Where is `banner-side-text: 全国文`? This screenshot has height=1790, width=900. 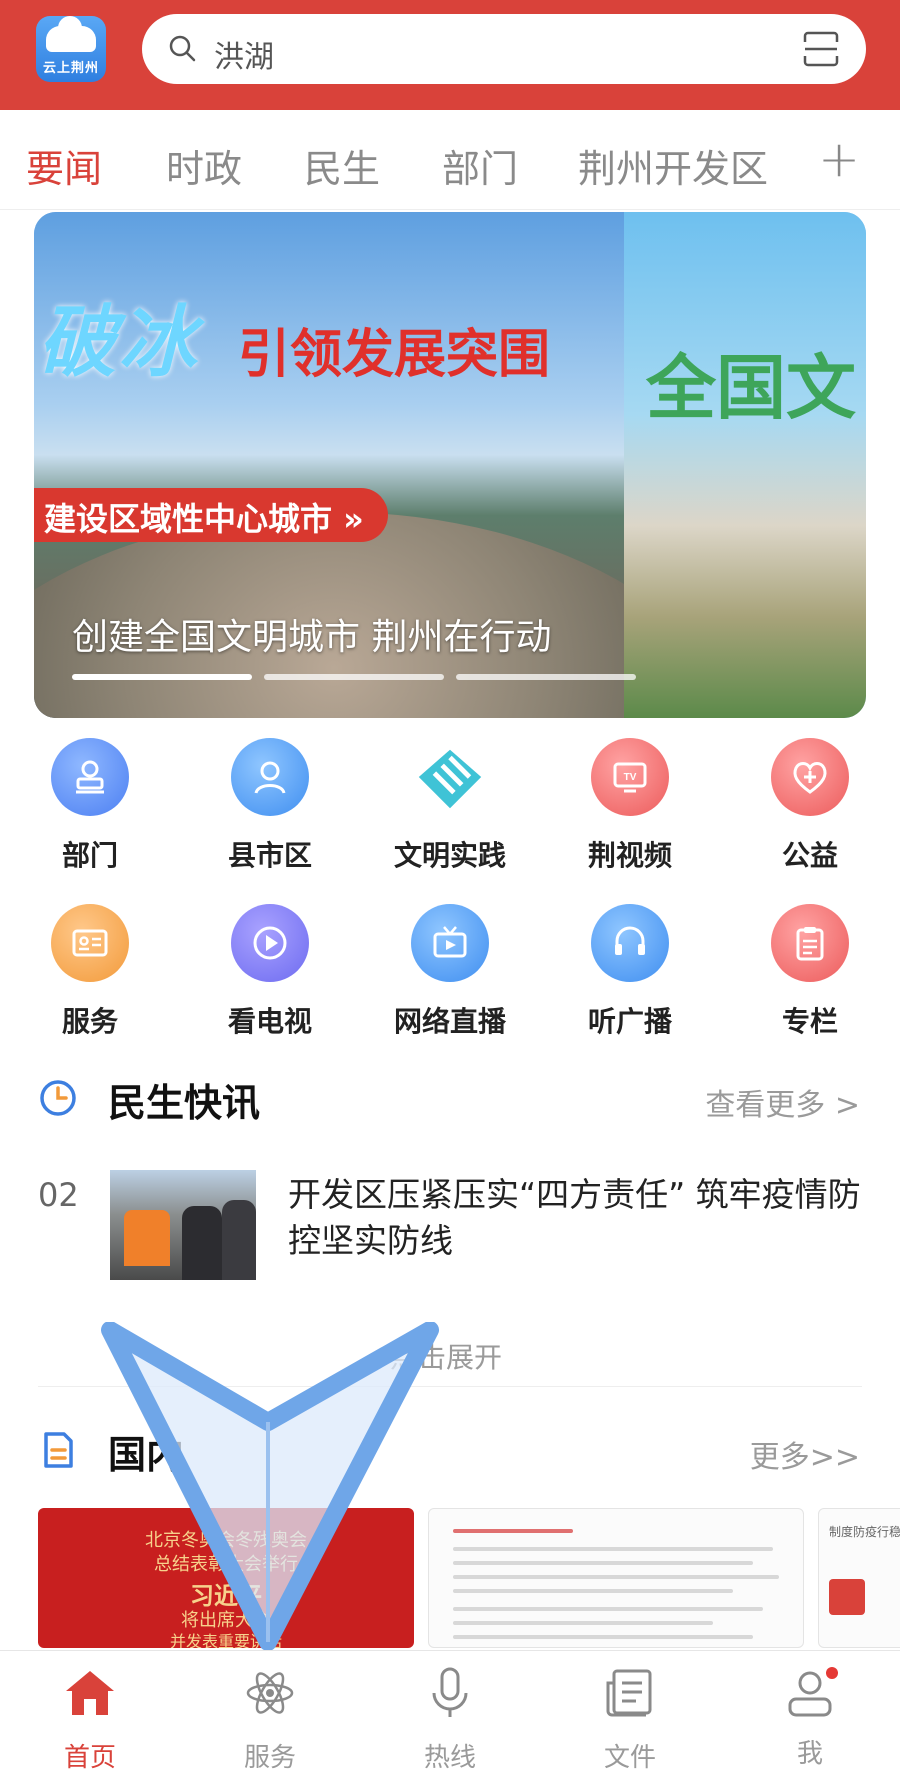 banner-side-text: 全国文 is located at coordinates (751, 387).